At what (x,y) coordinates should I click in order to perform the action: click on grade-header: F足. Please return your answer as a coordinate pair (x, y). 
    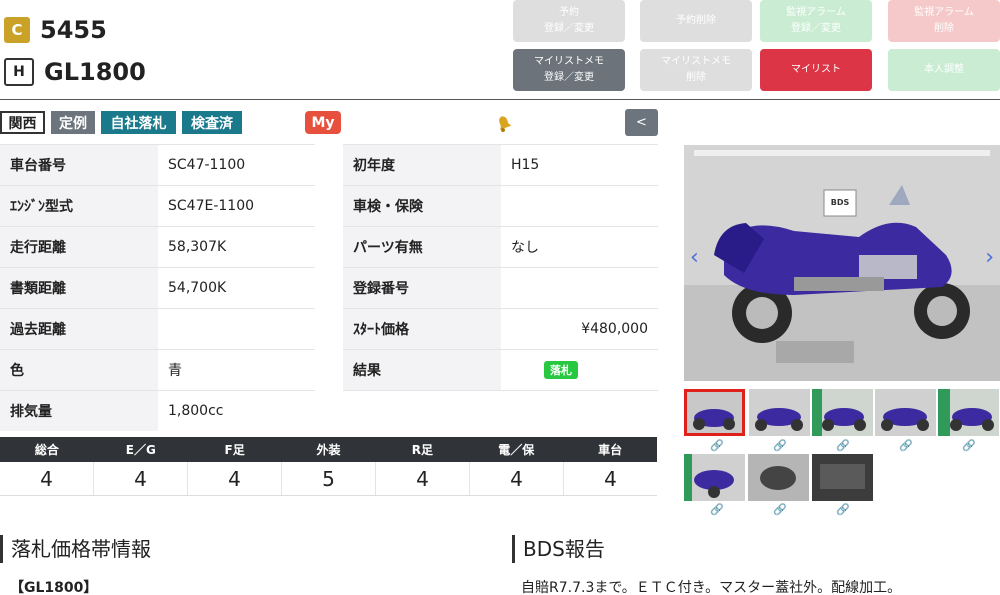
    Looking at the image, I should click on (234, 450).